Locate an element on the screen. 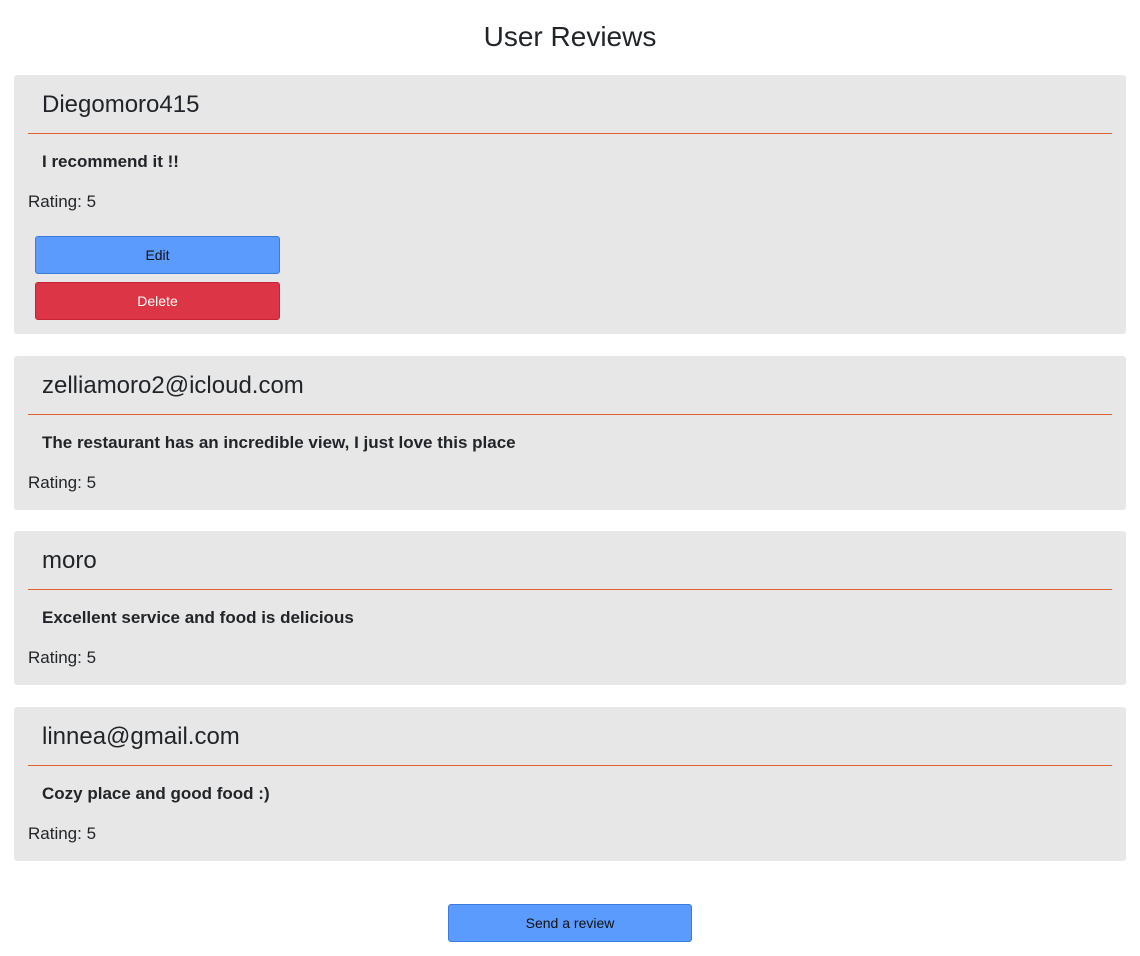  review-author: Diegomoro415 is located at coordinates (121, 104).